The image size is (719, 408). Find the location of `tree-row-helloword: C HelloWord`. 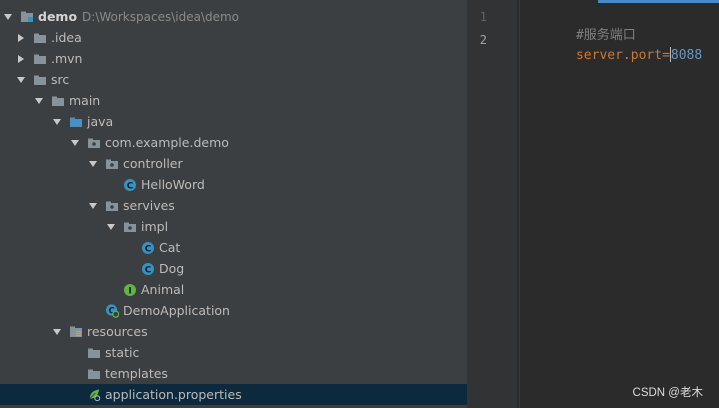

tree-row-helloword: C HelloWord is located at coordinates (233, 184).